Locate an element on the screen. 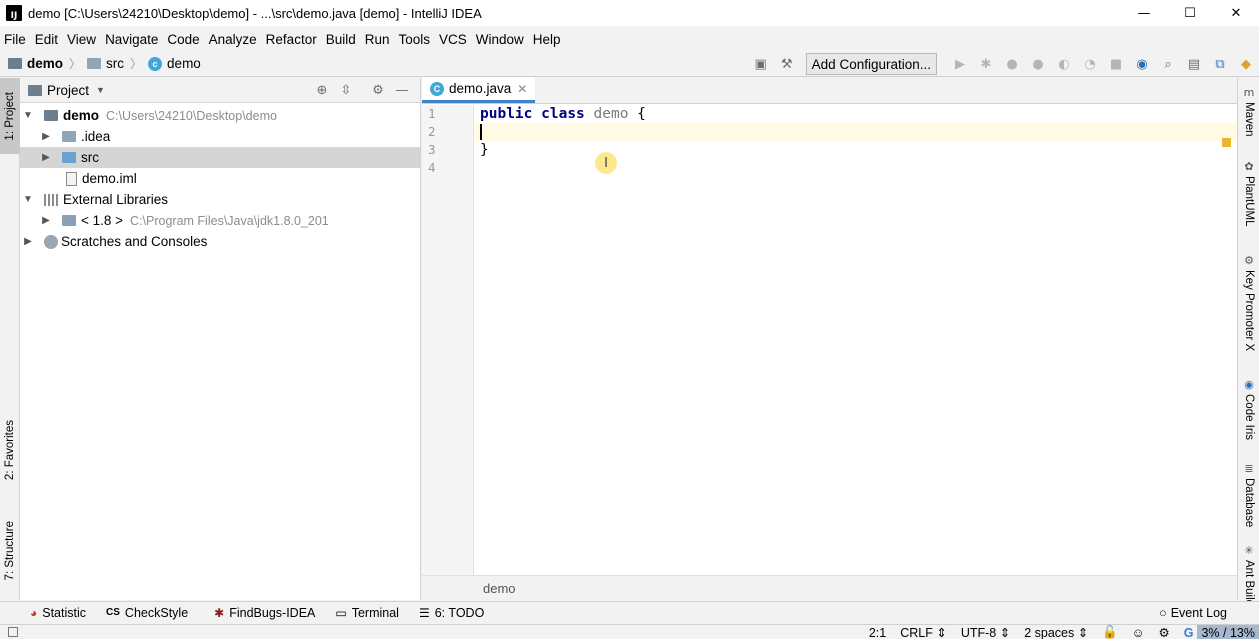 The height and width of the screenshot is (639, 1259). translate-icon: ⧉ is located at coordinates (1220, 64).